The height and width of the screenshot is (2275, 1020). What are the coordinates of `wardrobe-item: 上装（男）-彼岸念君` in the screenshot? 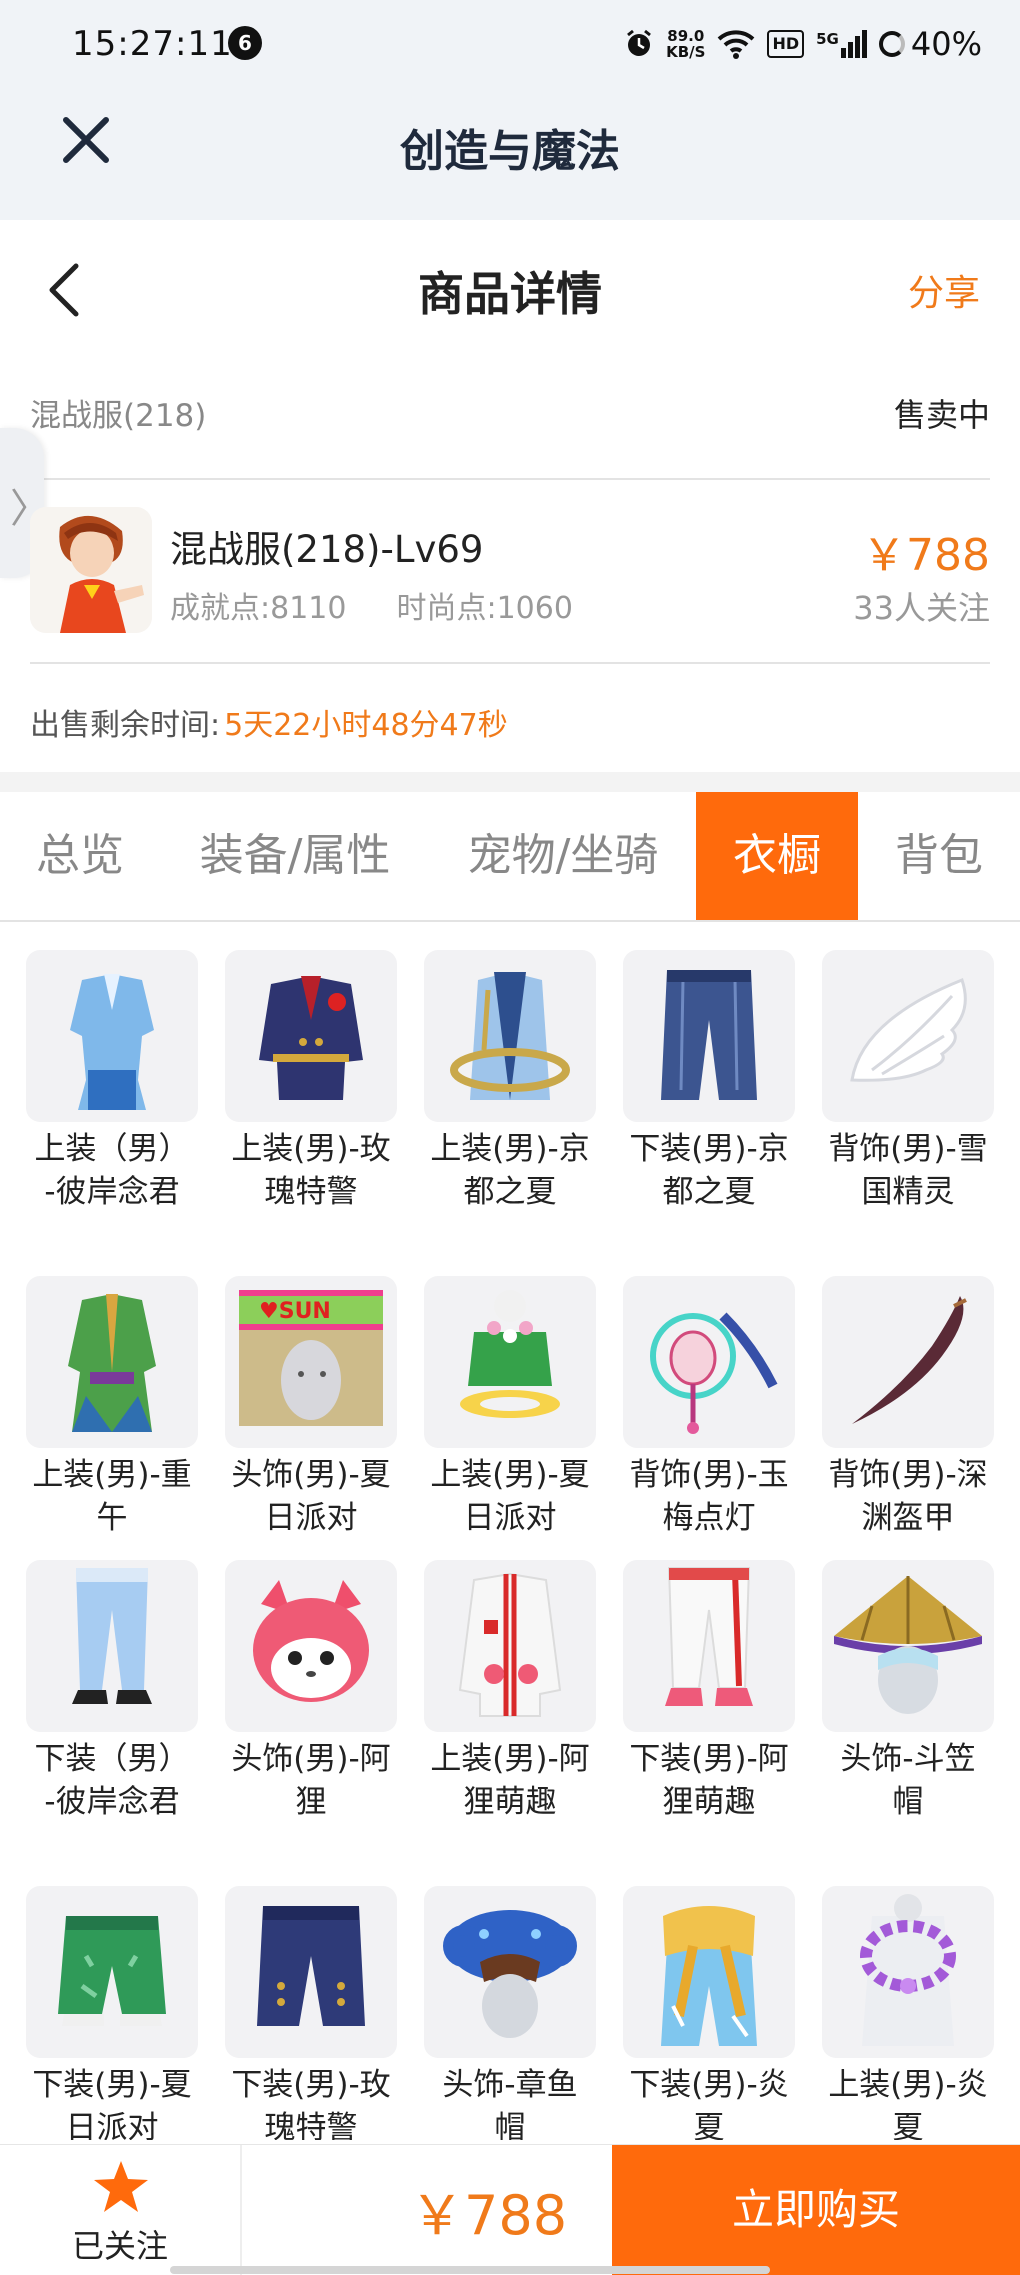 It's located at (112, 1082).